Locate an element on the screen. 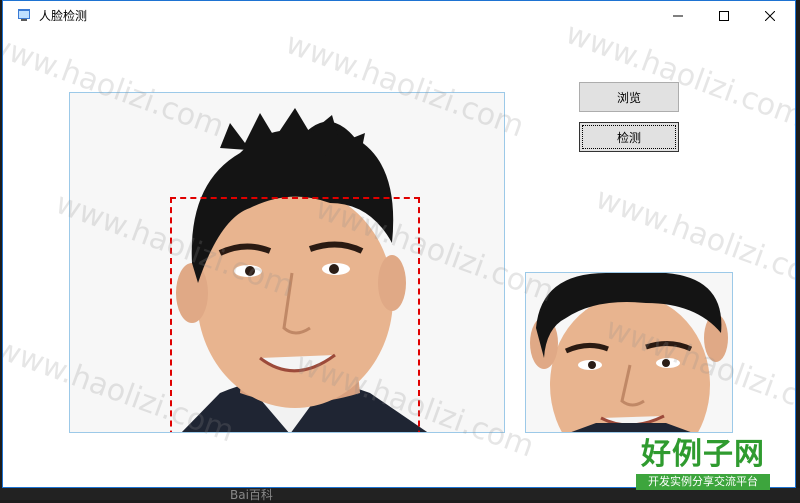 The image size is (800, 503). detected-face-image is located at coordinates (629, 352).